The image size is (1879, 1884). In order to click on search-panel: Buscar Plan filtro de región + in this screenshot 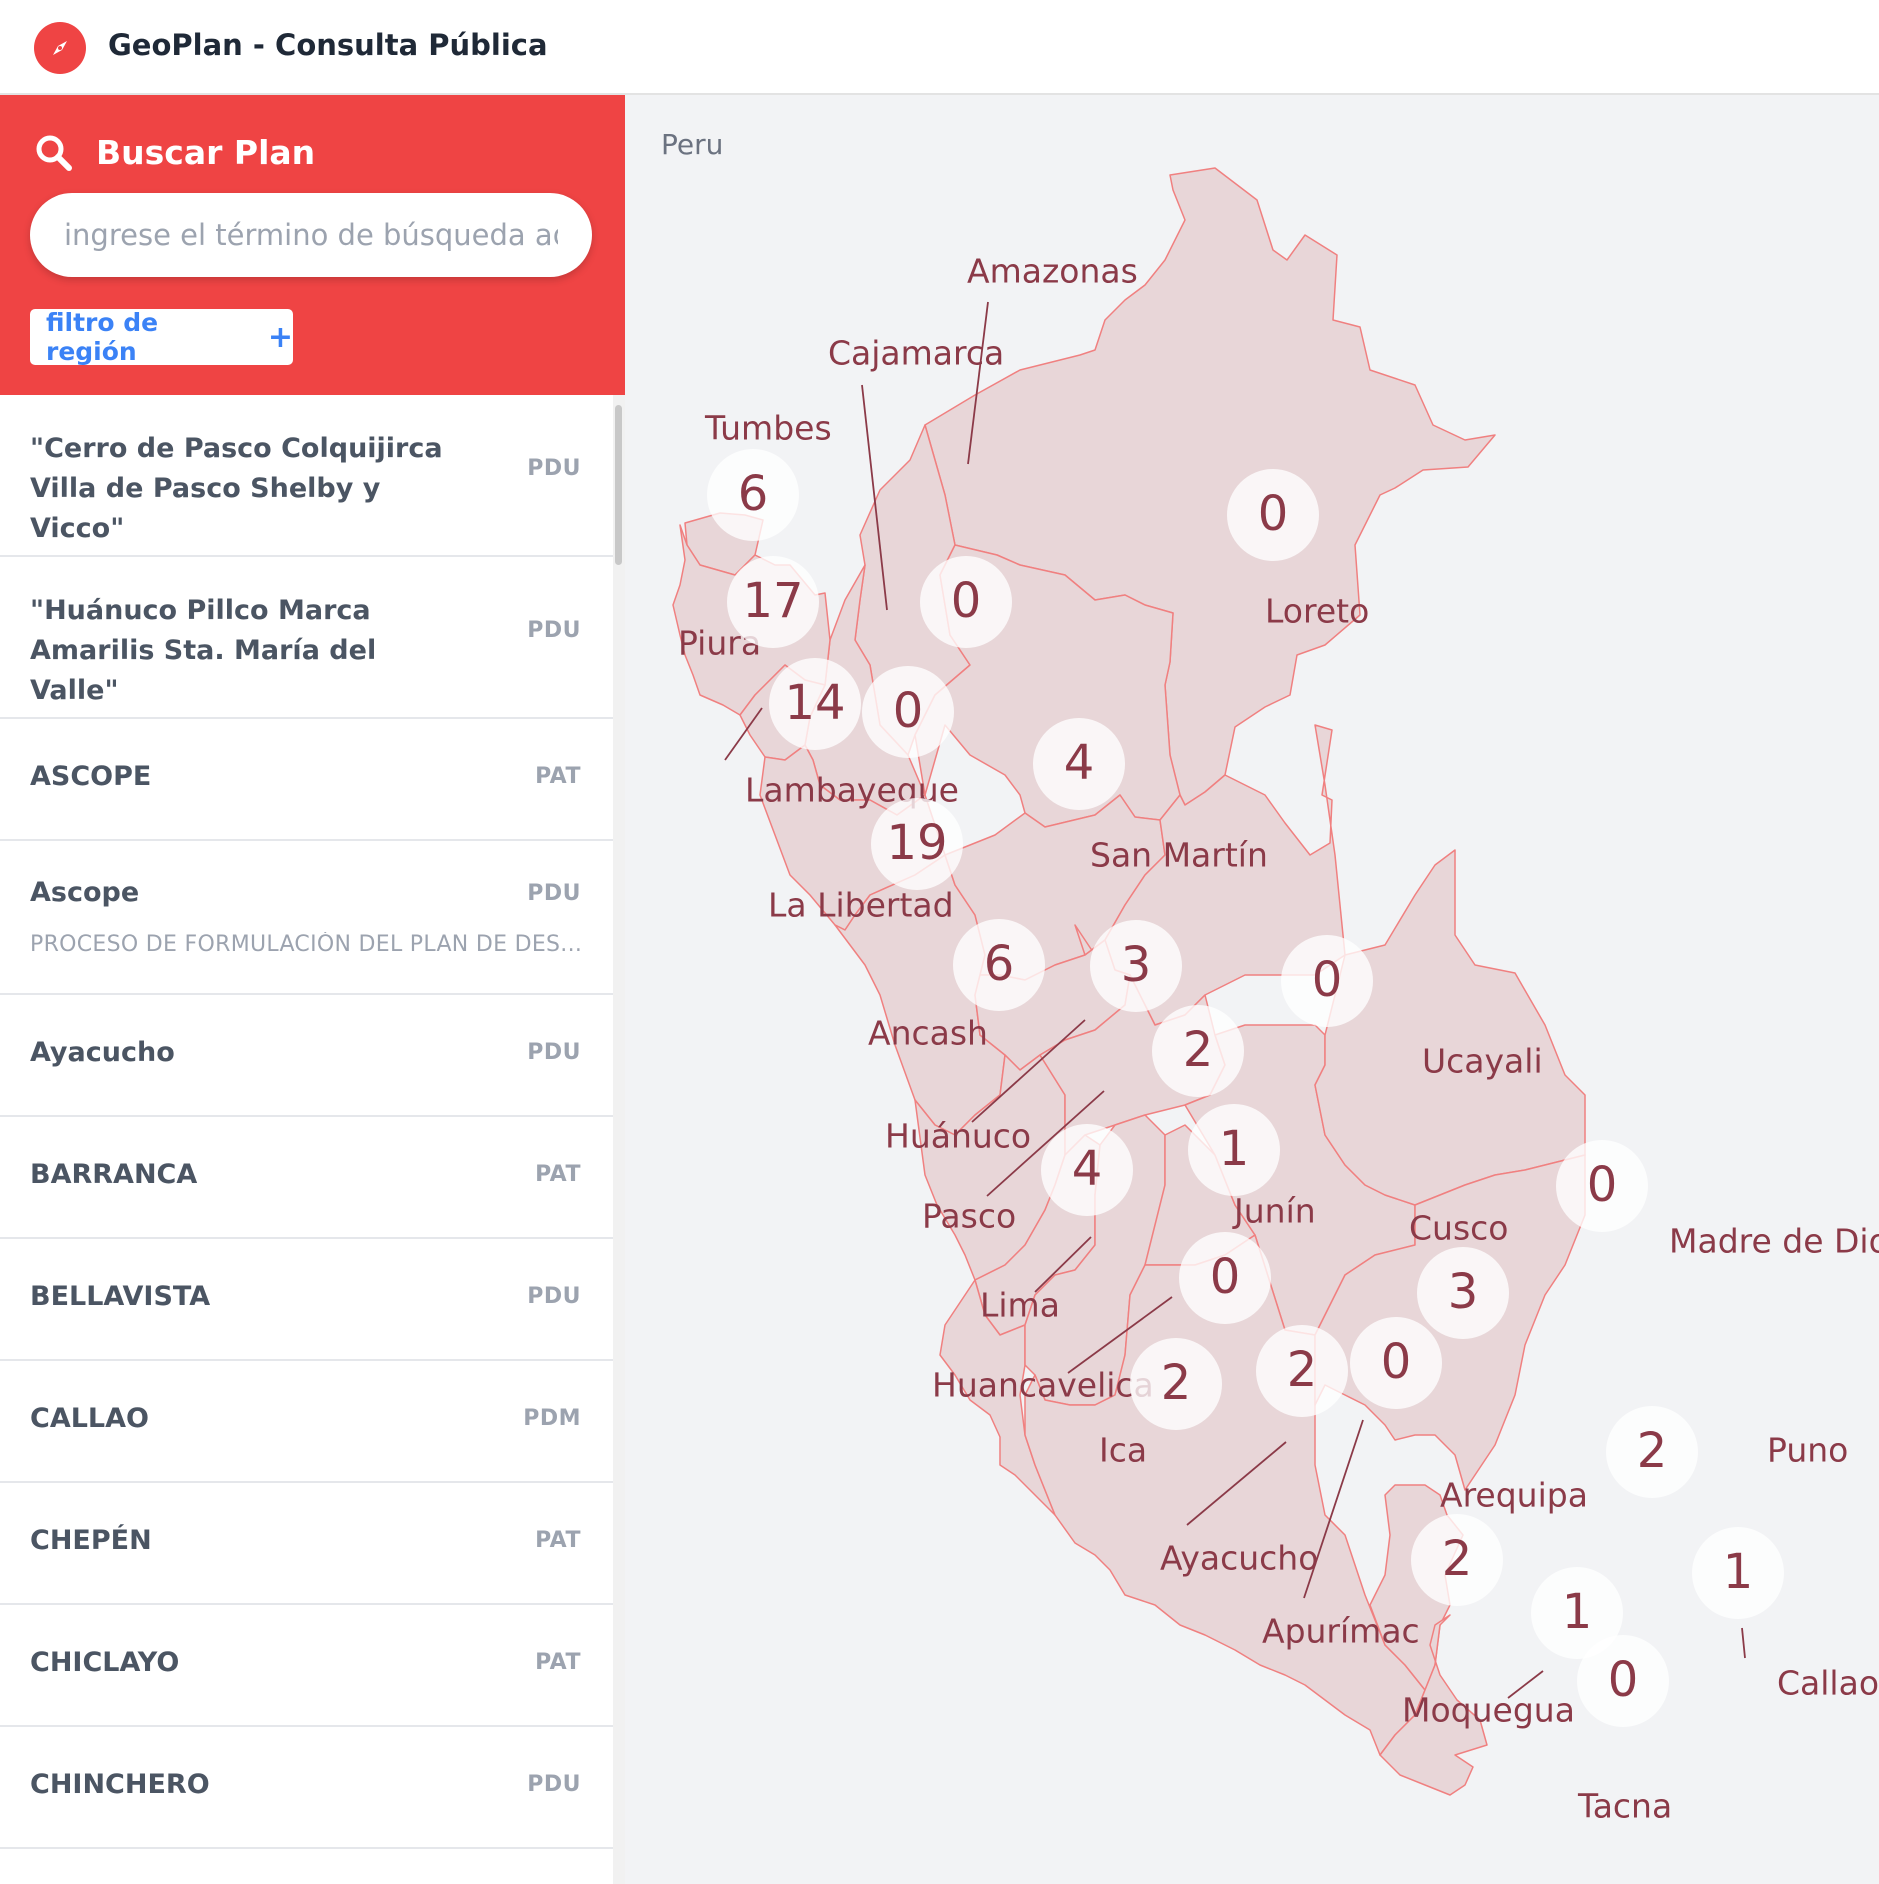, I will do `click(312, 245)`.